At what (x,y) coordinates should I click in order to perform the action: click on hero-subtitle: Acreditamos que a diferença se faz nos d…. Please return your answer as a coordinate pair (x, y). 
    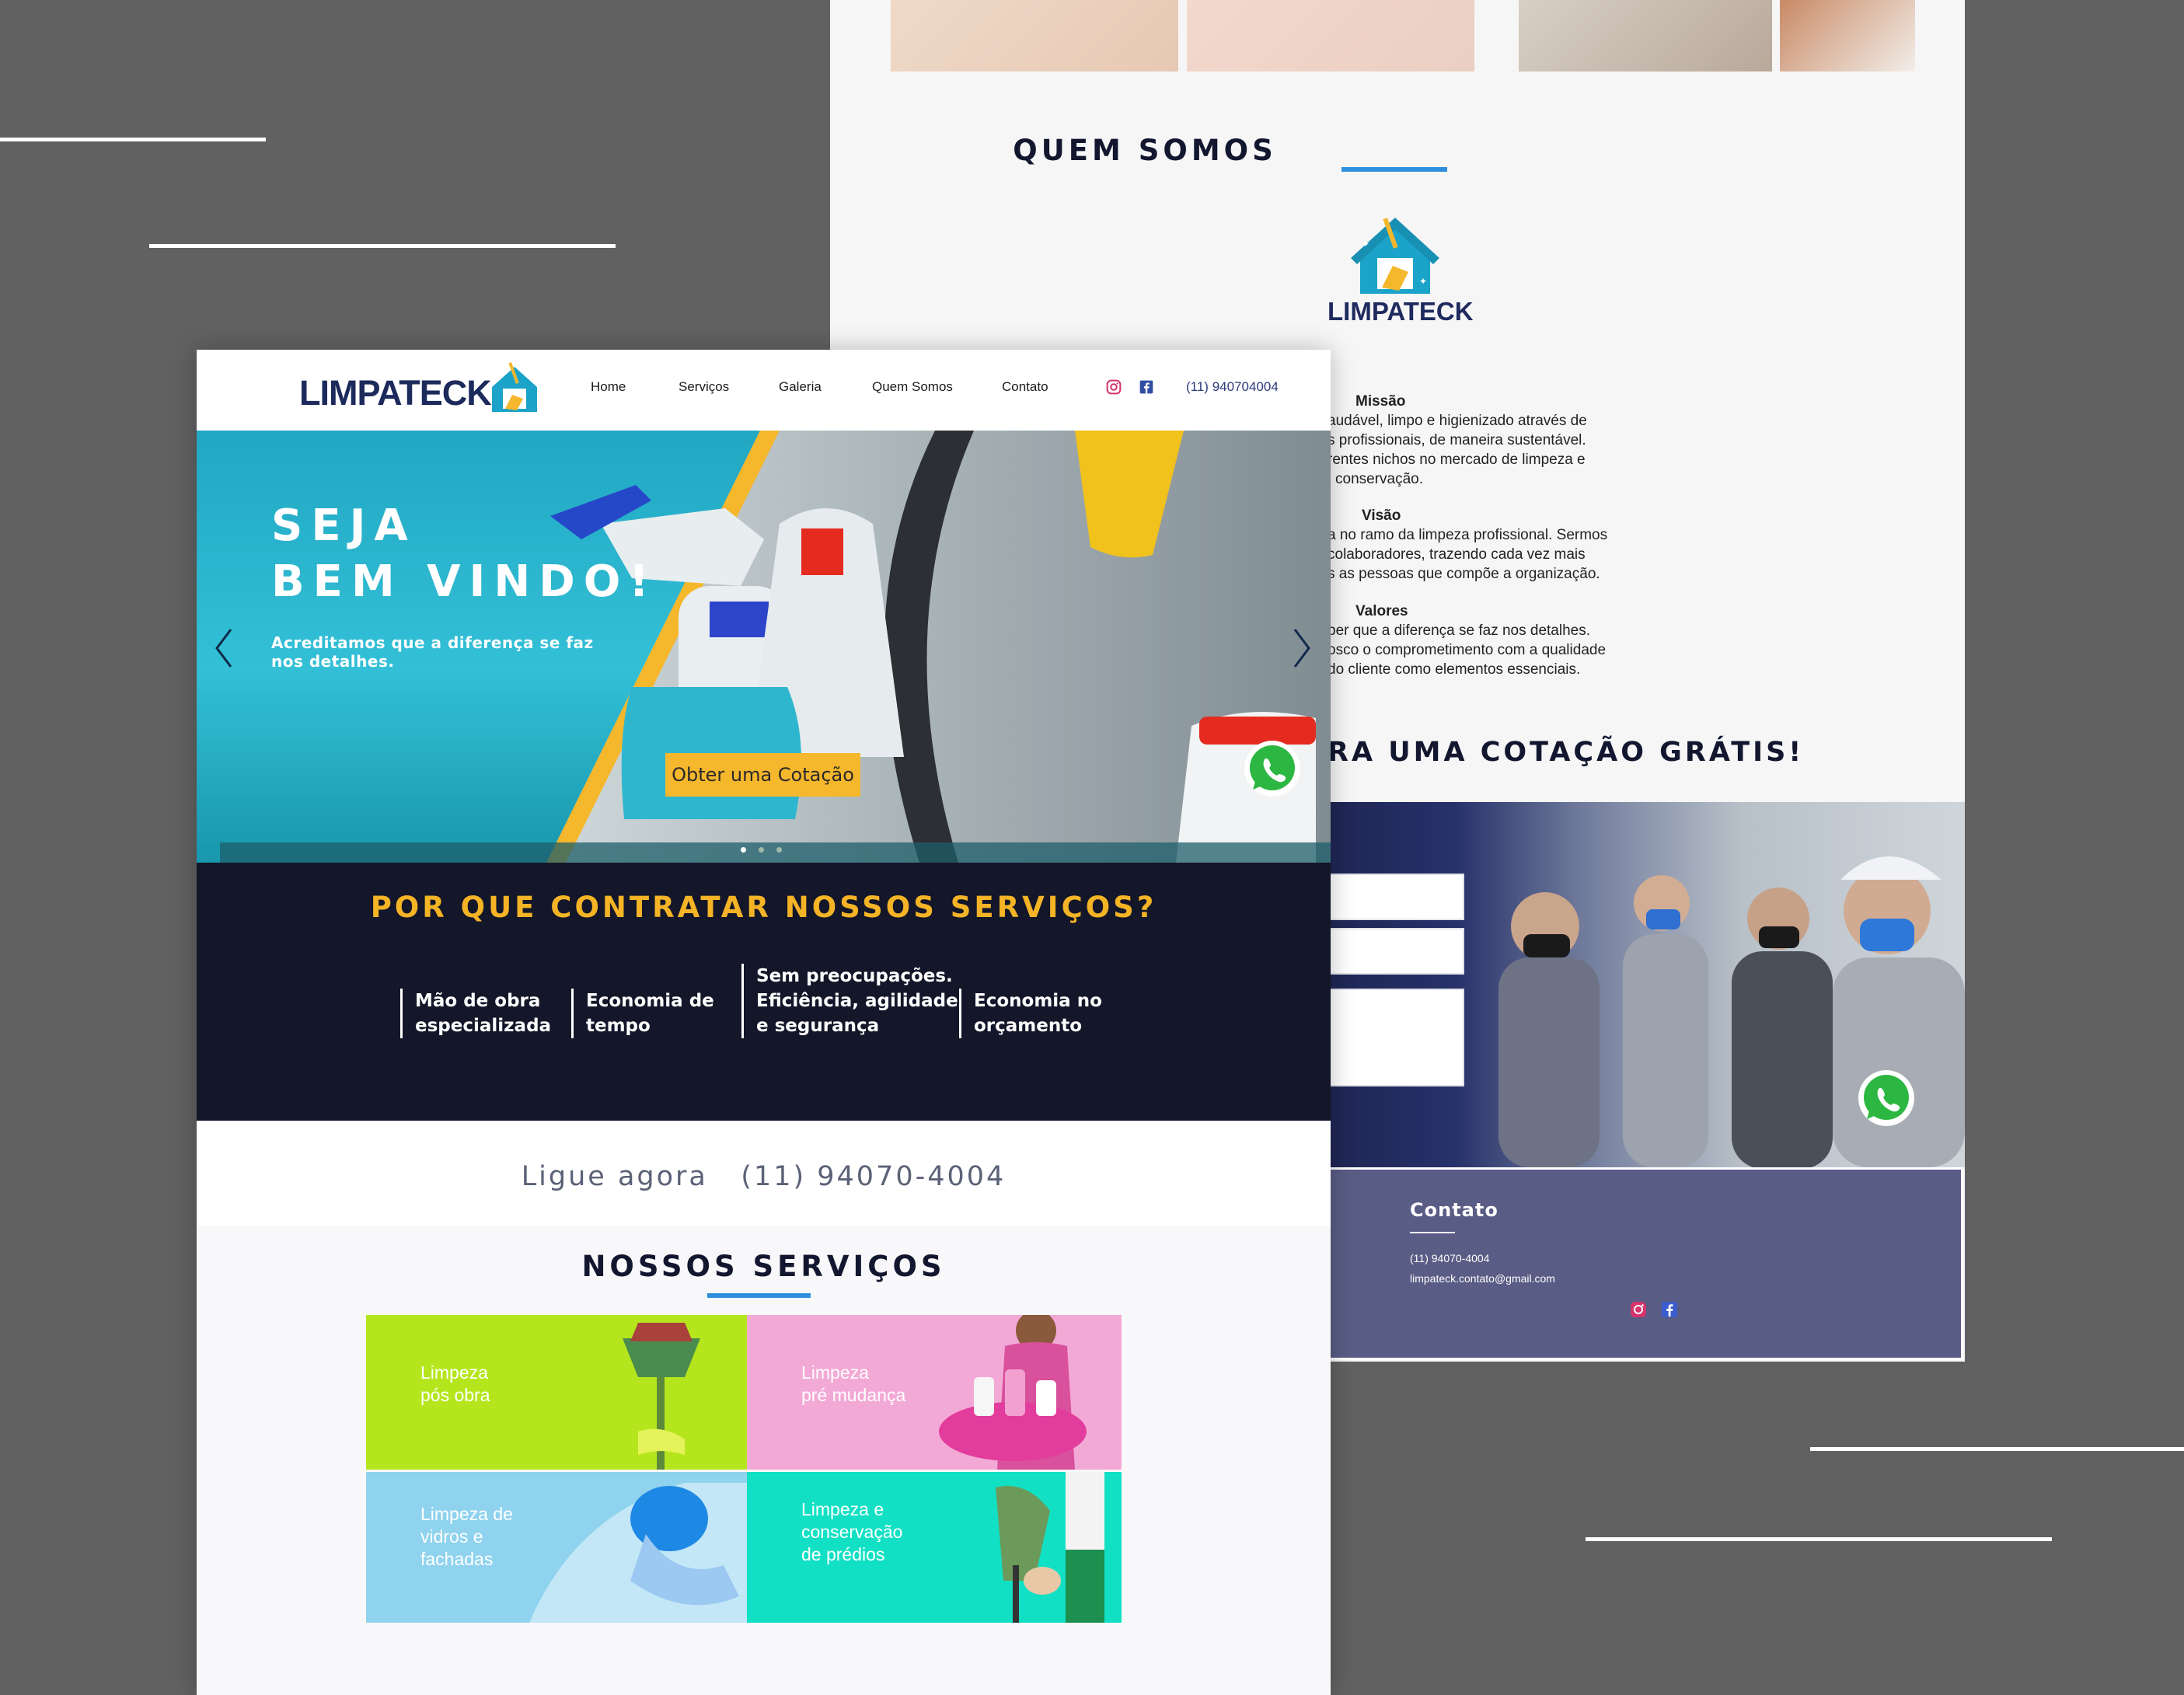
    Looking at the image, I should click on (433, 652).